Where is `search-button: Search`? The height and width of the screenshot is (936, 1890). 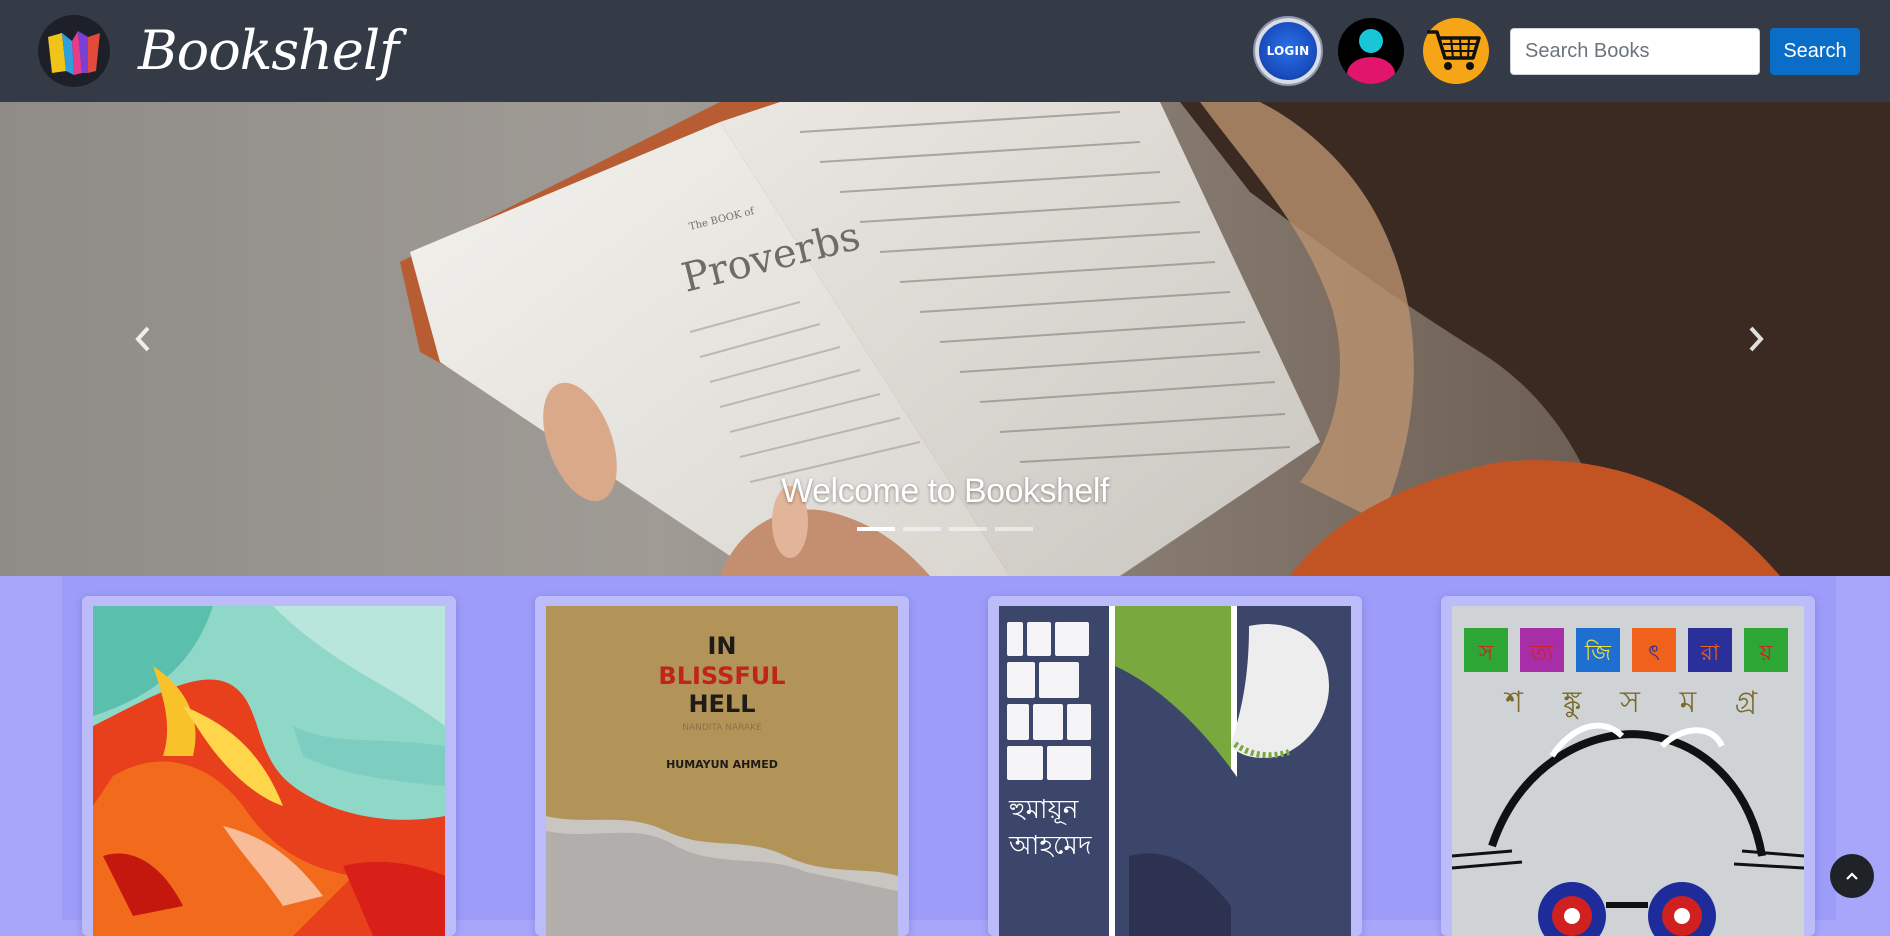 search-button: Search is located at coordinates (1815, 51).